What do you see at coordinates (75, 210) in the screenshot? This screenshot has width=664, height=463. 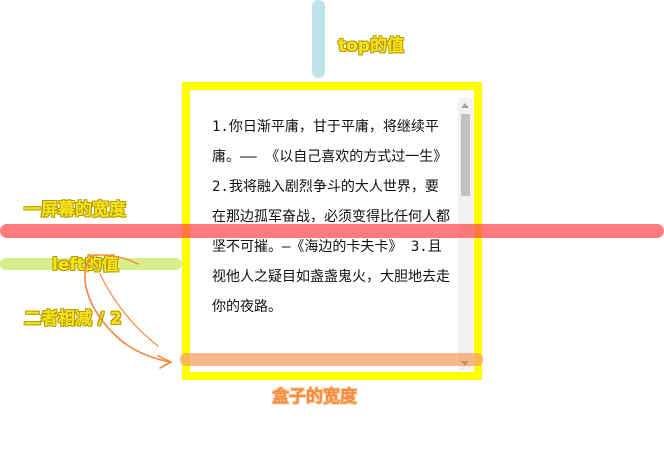 I see `screen-width-label: 一屏幕的宽度` at bounding box center [75, 210].